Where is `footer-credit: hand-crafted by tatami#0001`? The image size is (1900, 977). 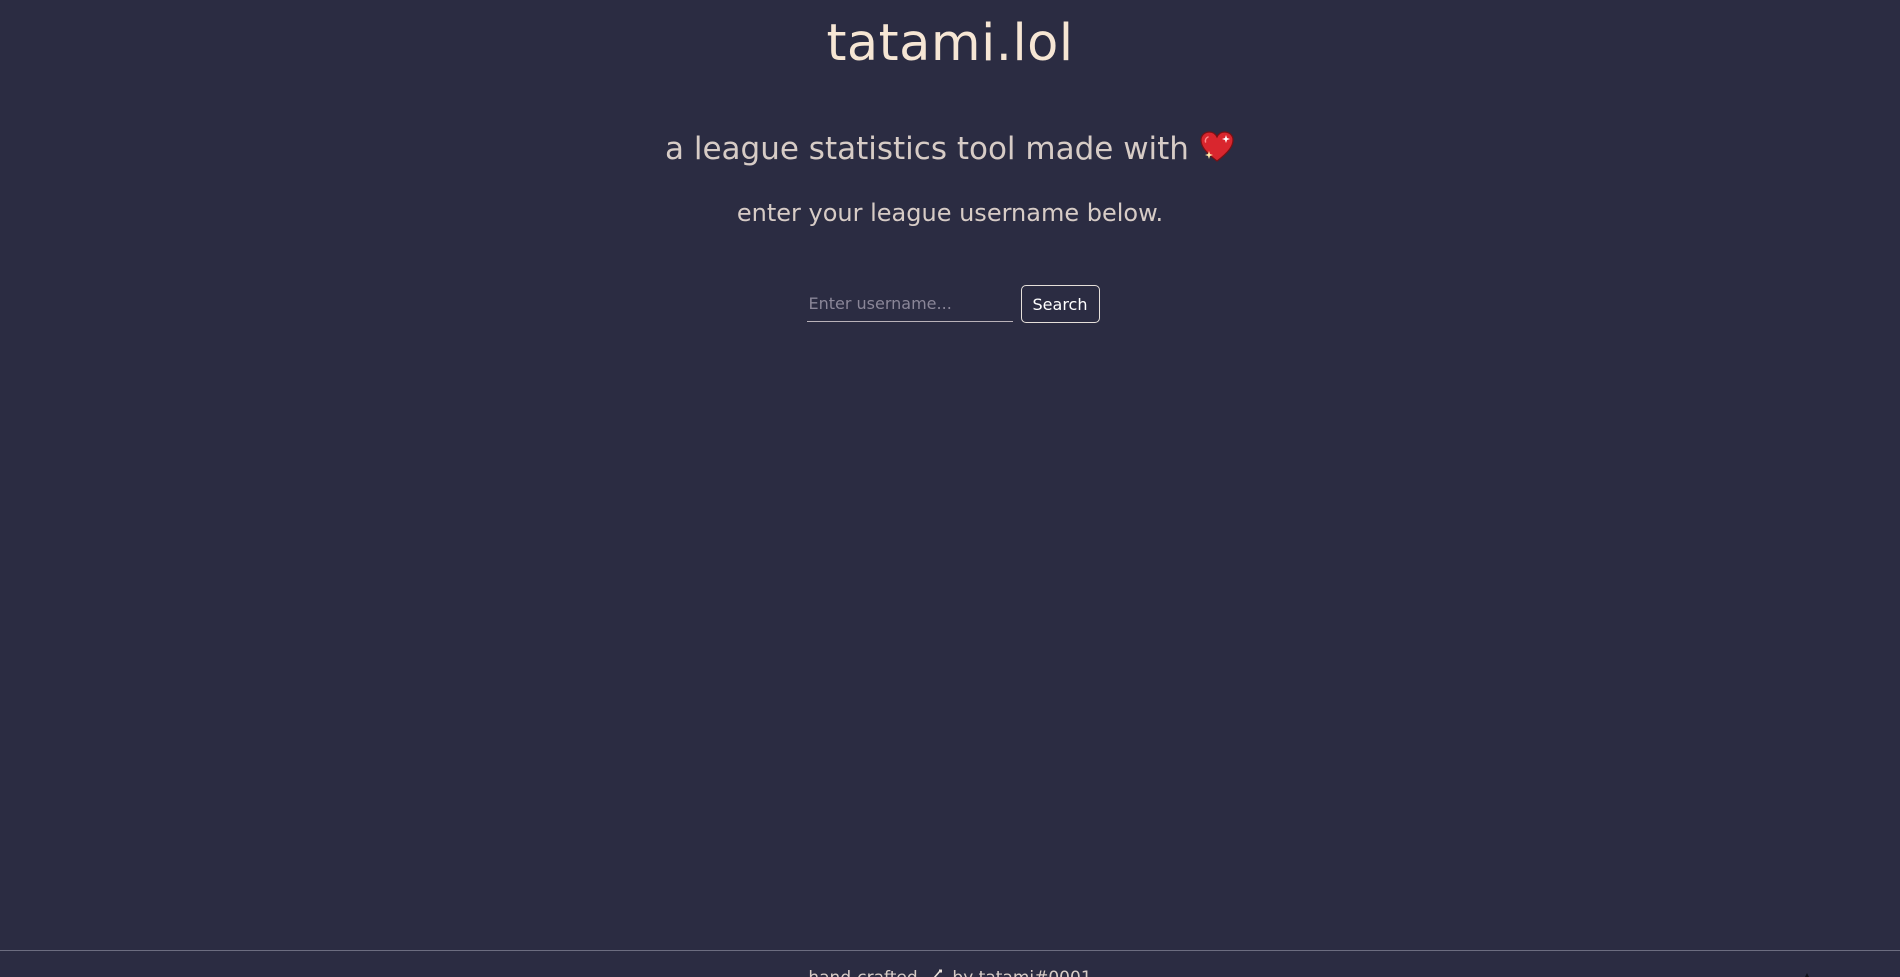
footer-credit: hand-crafted by tatami#0001 is located at coordinates (950, 972).